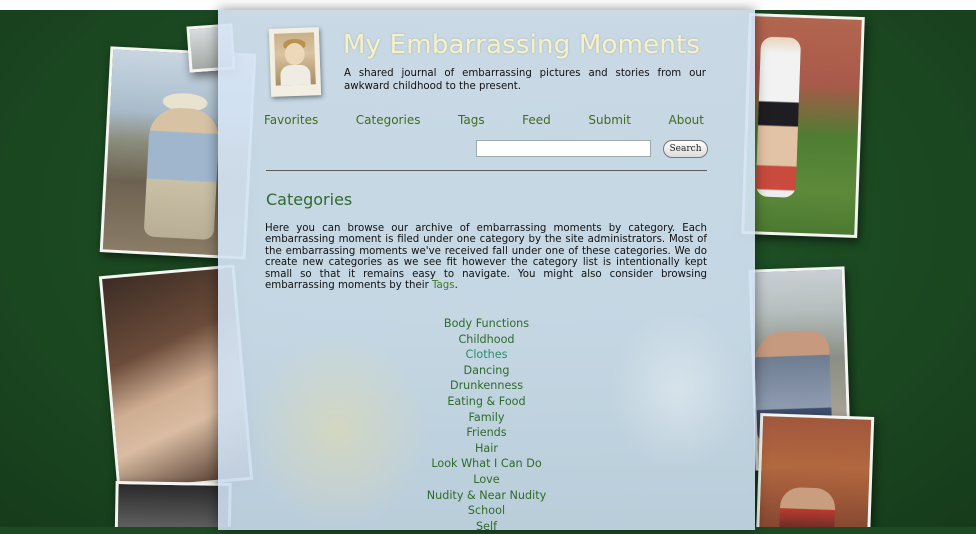  I want to click on category-link-family: Family, so click(487, 417).